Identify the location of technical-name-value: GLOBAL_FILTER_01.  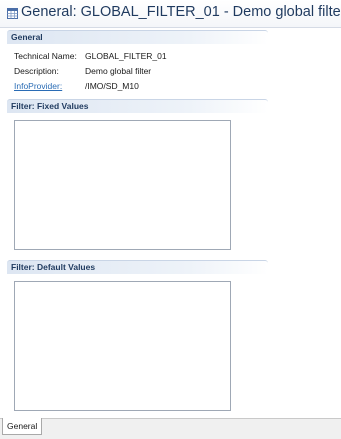
(126, 56).